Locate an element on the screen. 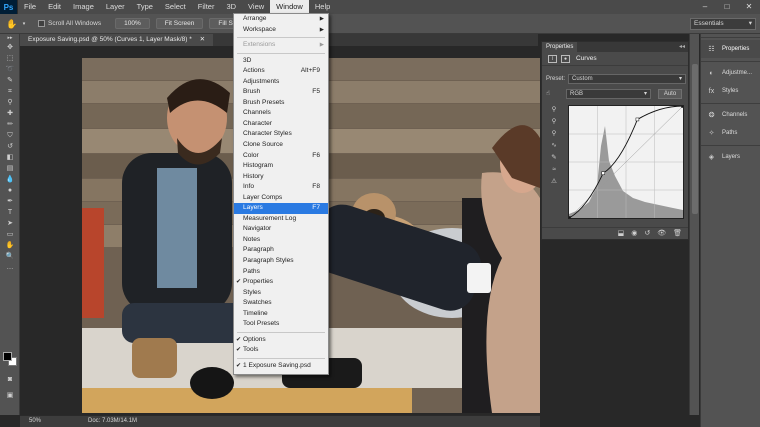  dock-item-styles: fx Styles is located at coordinates (730, 91).